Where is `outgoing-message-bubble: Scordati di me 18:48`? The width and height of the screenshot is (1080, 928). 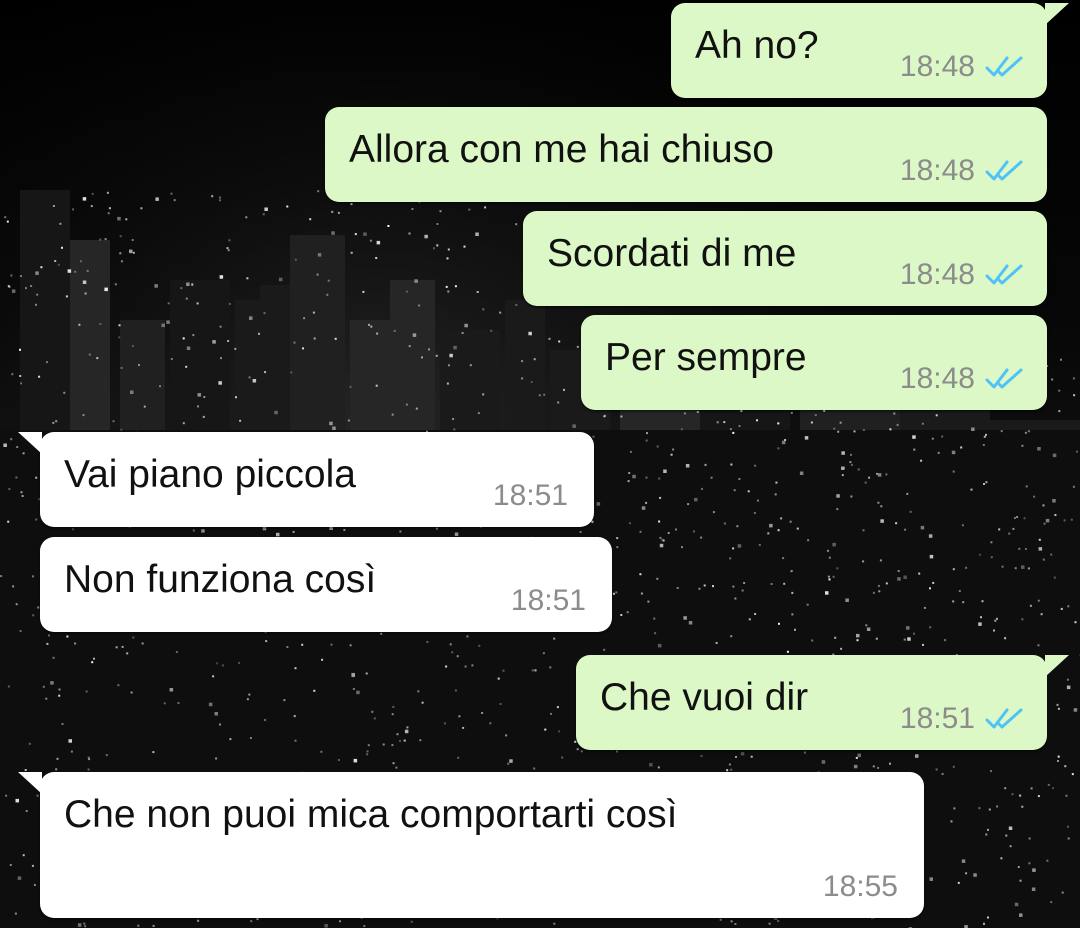
outgoing-message-bubble: Scordati di me 18:48 is located at coordinates (785, 258).